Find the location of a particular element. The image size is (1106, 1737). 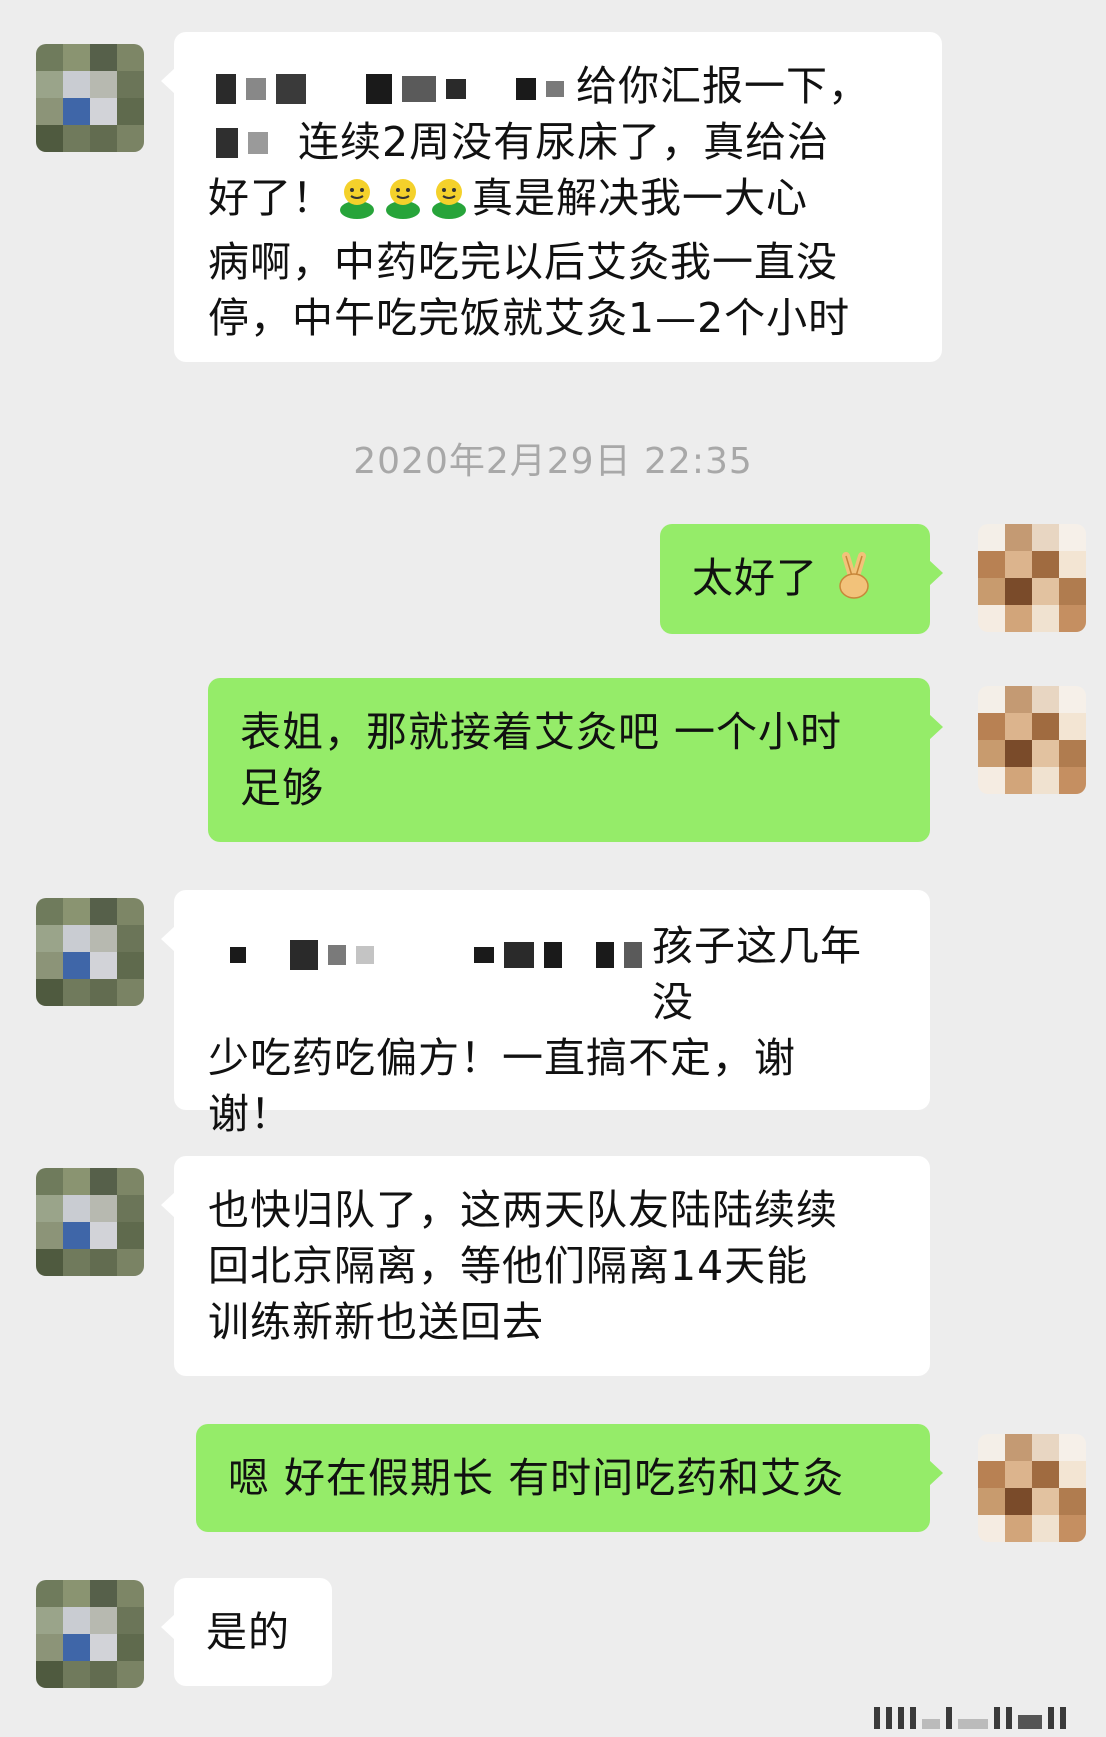

message-bubble-received: 孩子这几年没 少吃药吃偏方！一直搞不定，谢 谢！ is located at coordinates (545, 1014).